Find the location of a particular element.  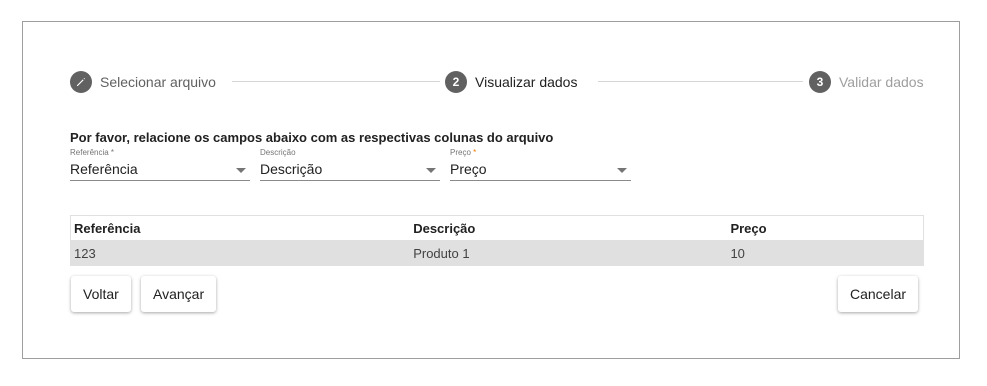

preco-field: Preço * Preço is located at coordinates (540, 164).